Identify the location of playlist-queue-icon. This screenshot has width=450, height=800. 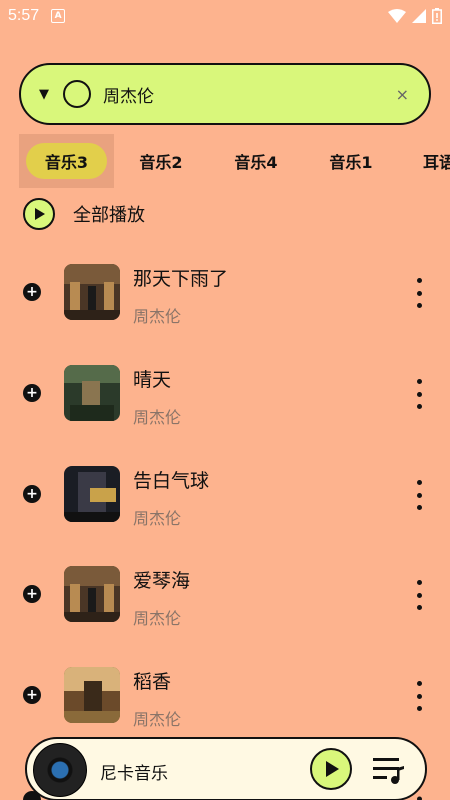
(389, 770).